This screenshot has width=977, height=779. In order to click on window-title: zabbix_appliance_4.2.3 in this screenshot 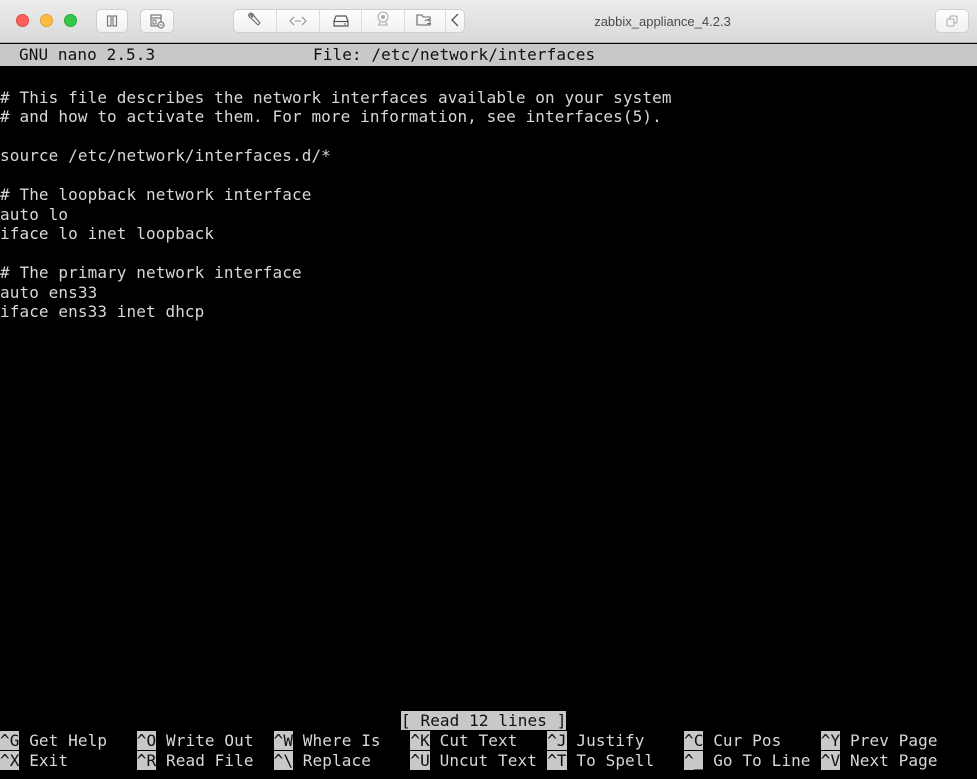, I will do `click(662, 21)`.